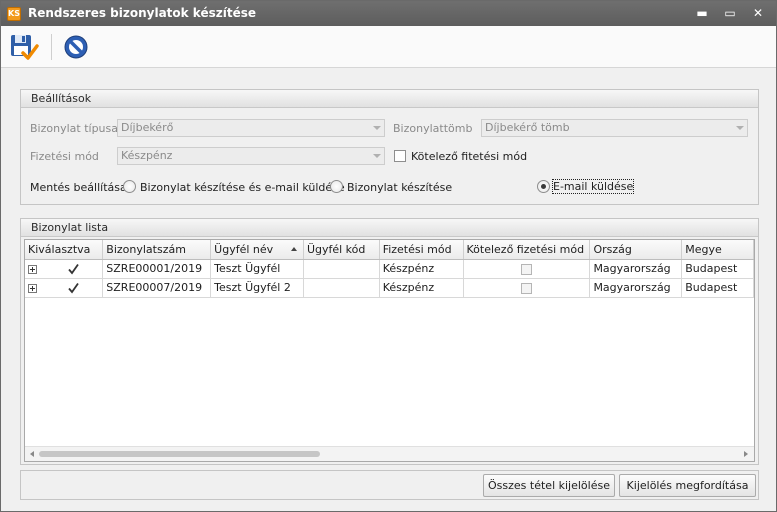 This screenshot has width=777, height=512. I want to click on cancel-button, so click(76, 47).